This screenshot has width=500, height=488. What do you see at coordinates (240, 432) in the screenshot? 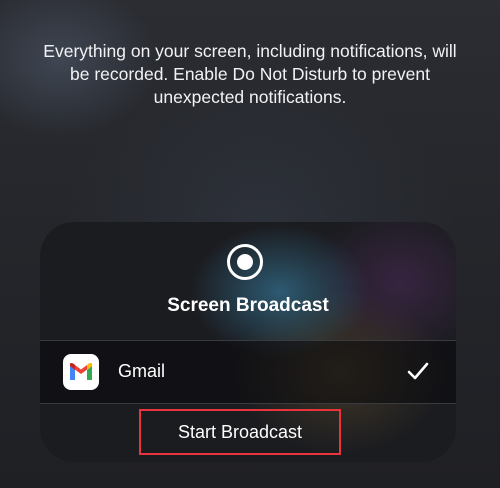
I see `start-broadcast-button: Start Broadcast` at bounding box center [240, 432].